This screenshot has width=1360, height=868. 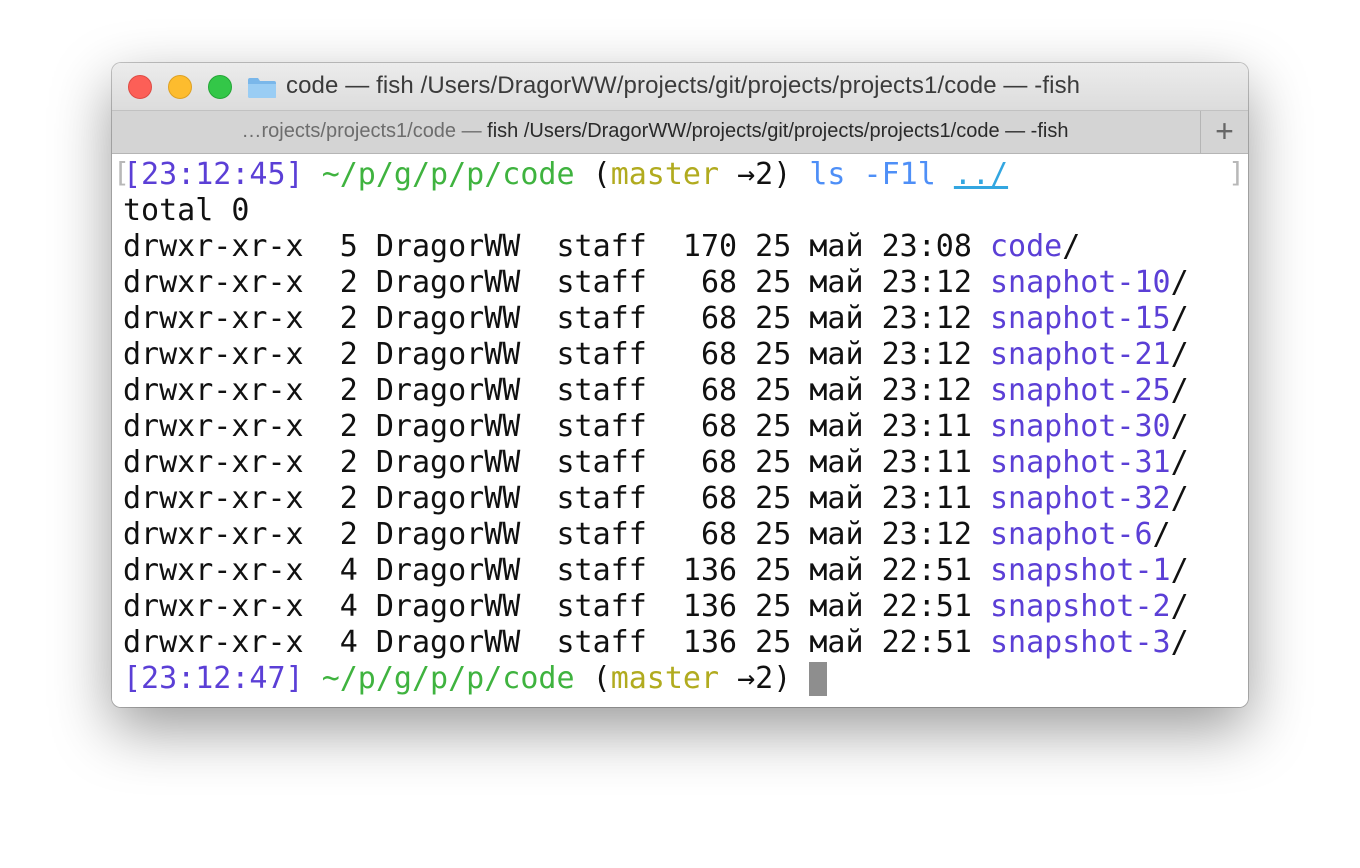 I want to click on directory-name: snaphot-31, so click(x=1080, y=462).